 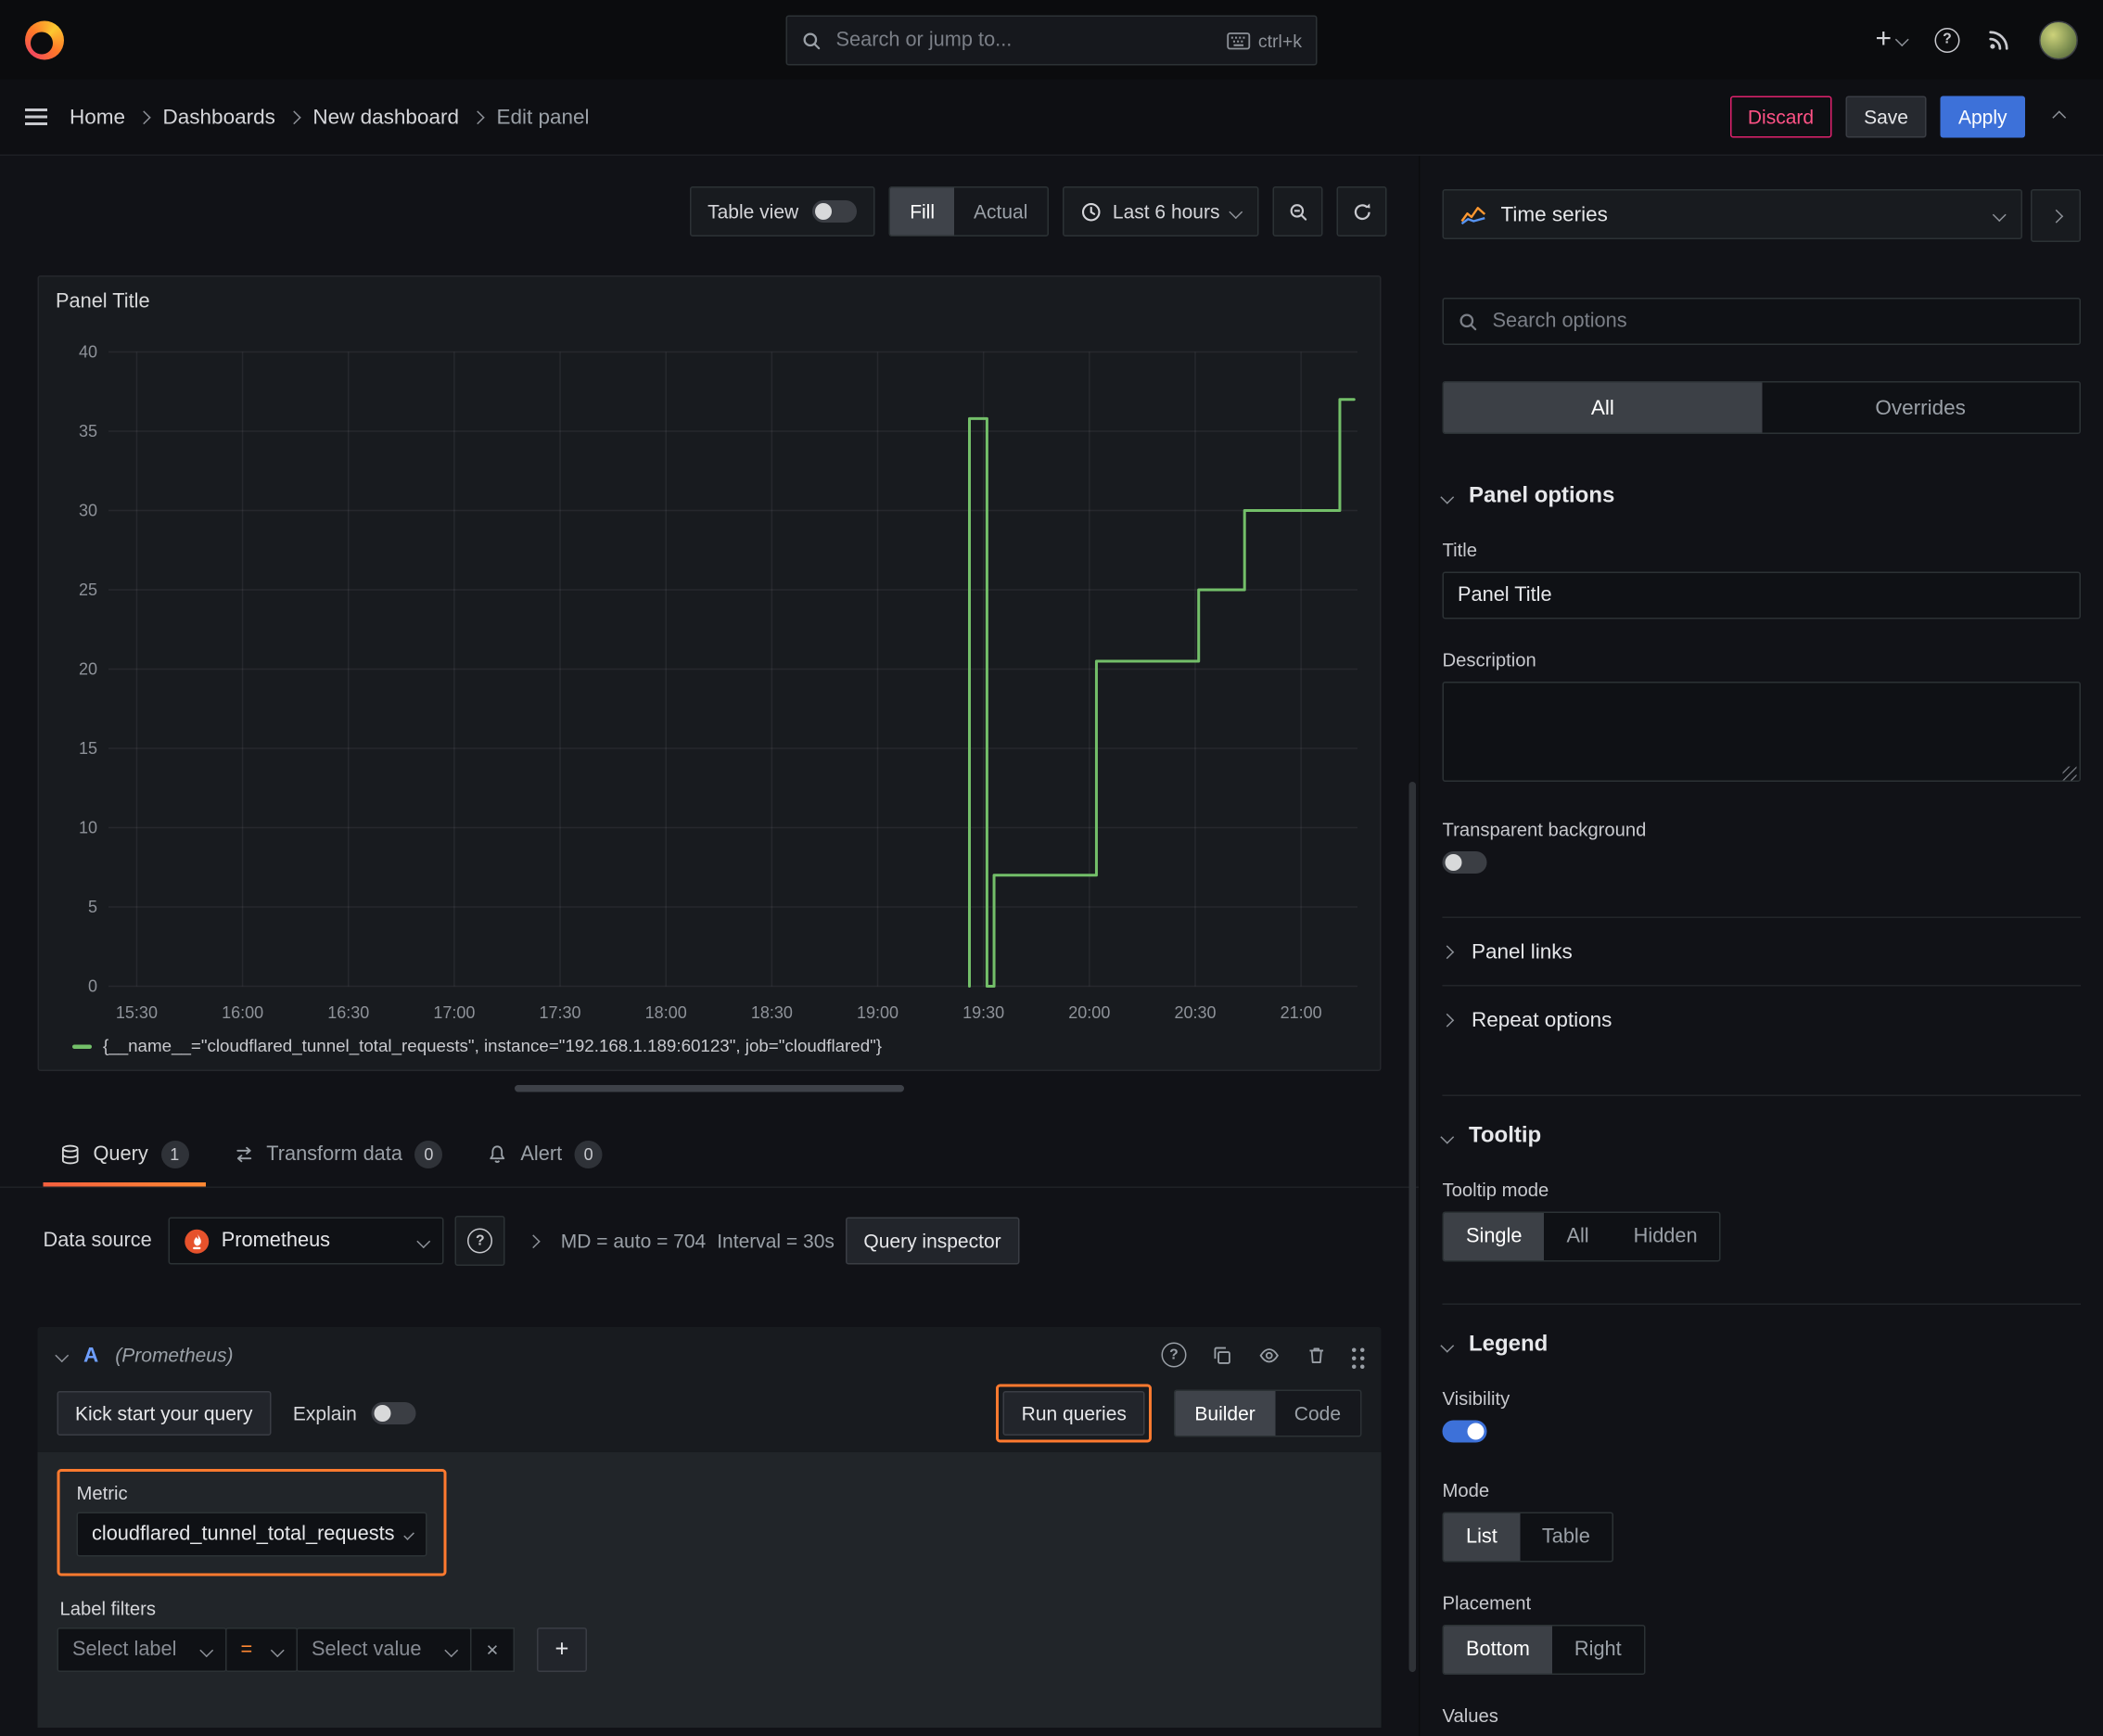 What do you see at coordinates (1666, 1236) in the screenshot?
I see `tooltip-mode-hidden: Hidden` at bounding box center [1666, 1236].